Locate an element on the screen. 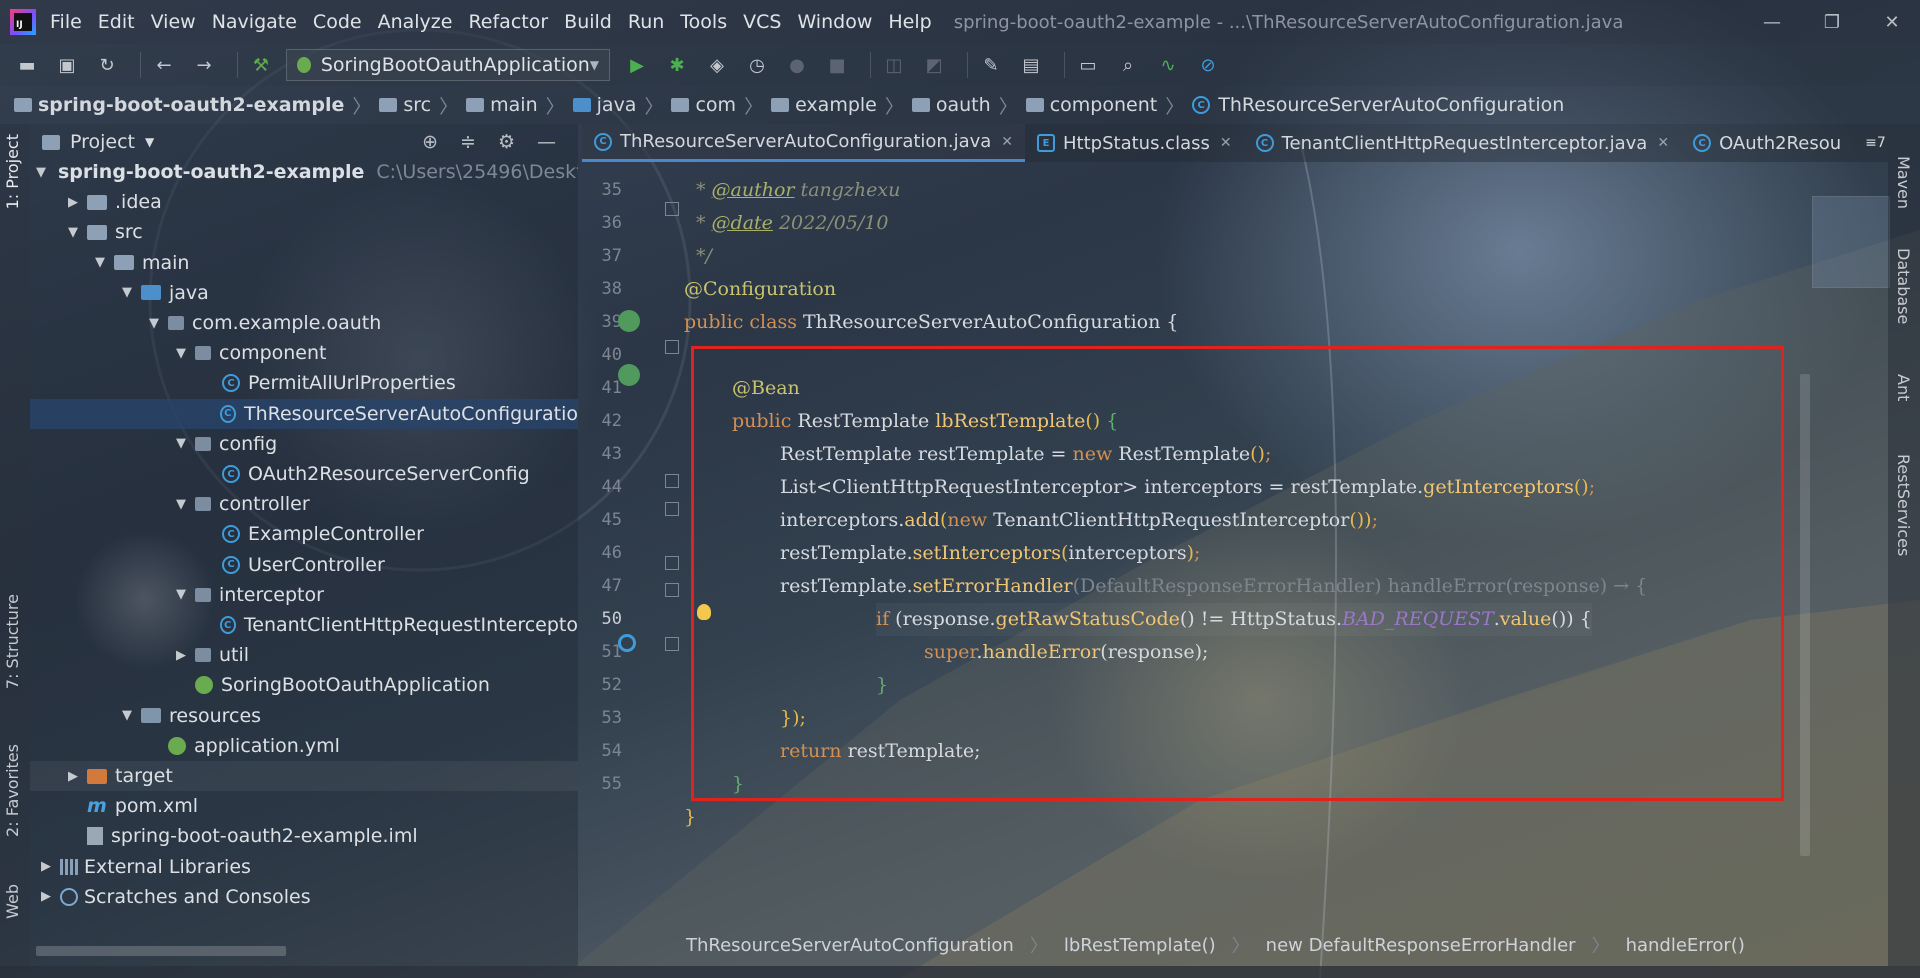 The width and height of the screenshot is (1920, 978). tree-item: ▼ src is located at coordinates (304, 232).